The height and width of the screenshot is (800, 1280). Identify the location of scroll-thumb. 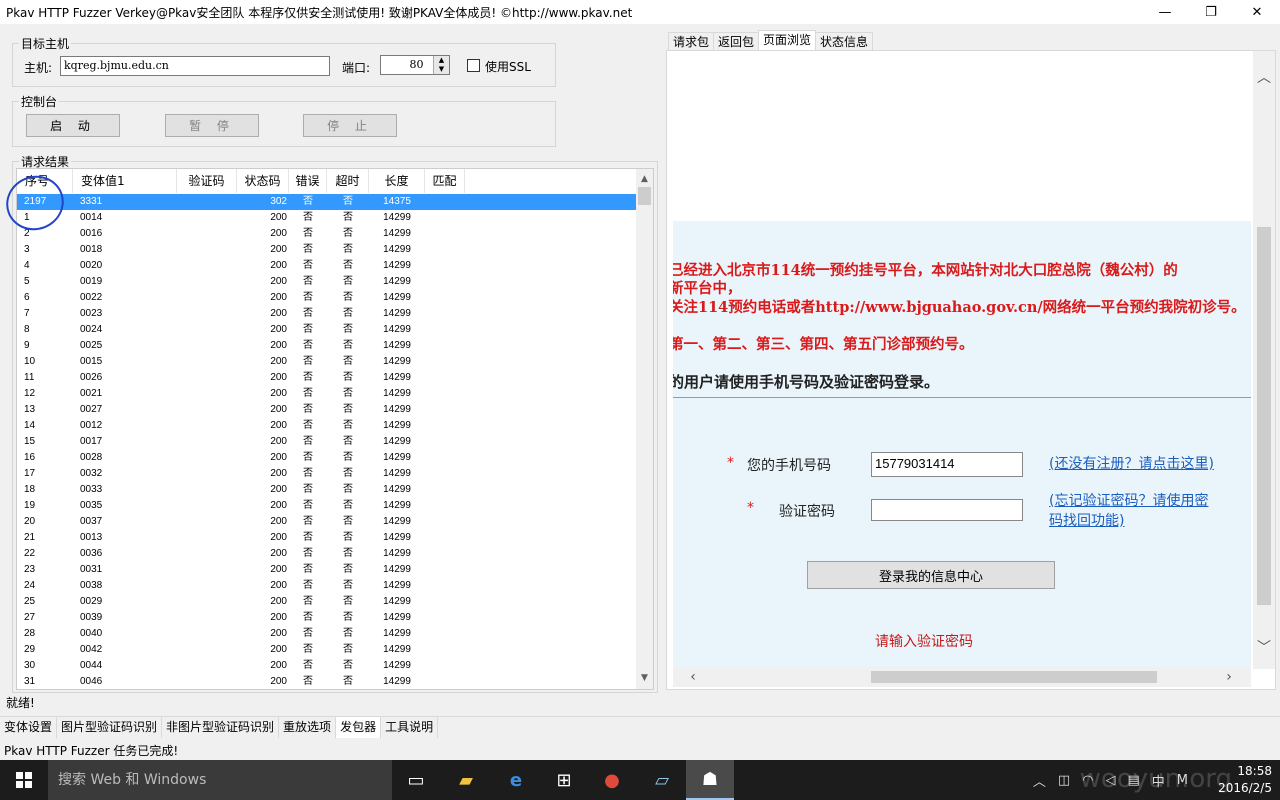
(644, 196).